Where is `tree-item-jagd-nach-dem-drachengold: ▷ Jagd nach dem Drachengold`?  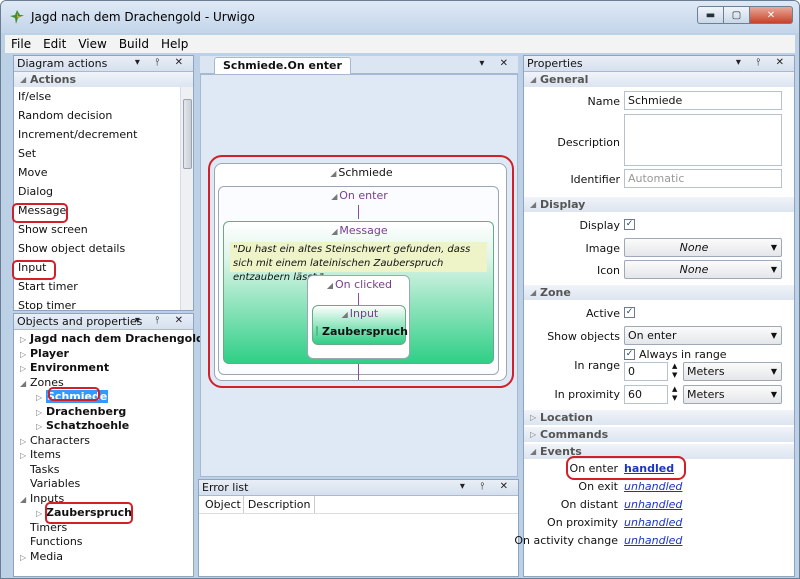 tree-item-jagd-nach-dem-drachengold: ▷ Jagd nach dem Drachengold is located at coordinates (112, 340).